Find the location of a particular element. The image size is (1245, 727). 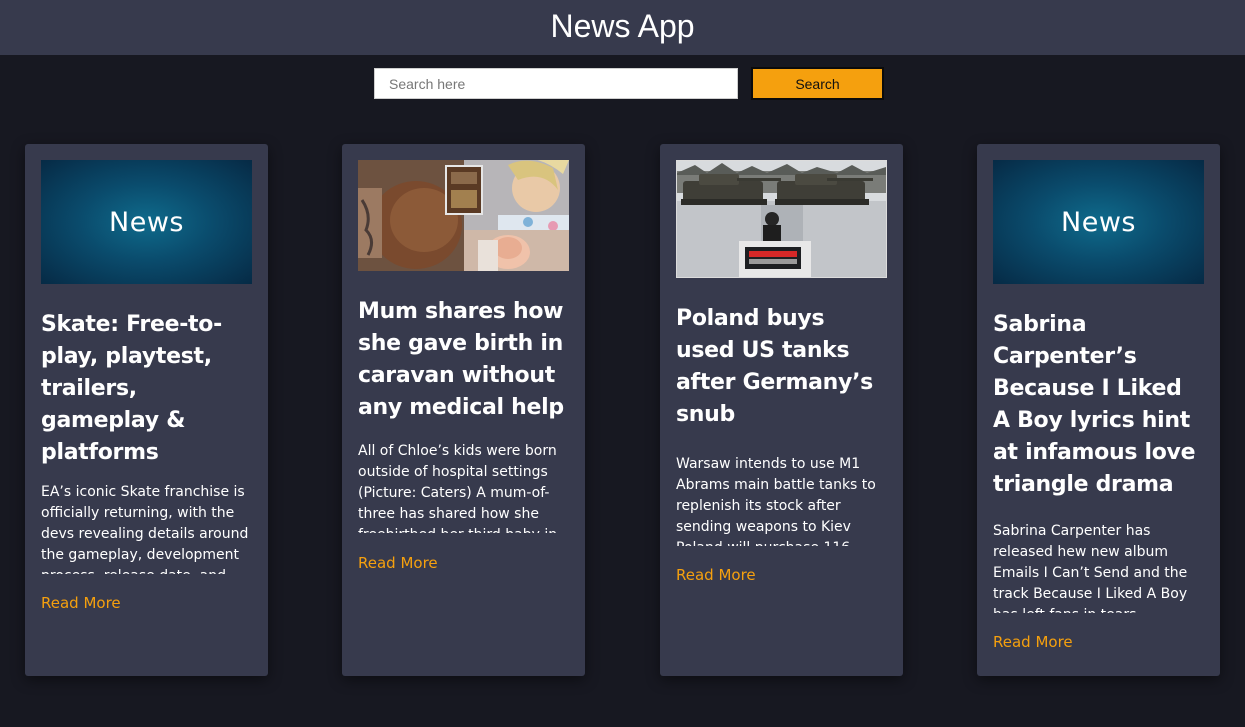

app-header: News App is located at coordinates (622, 27).